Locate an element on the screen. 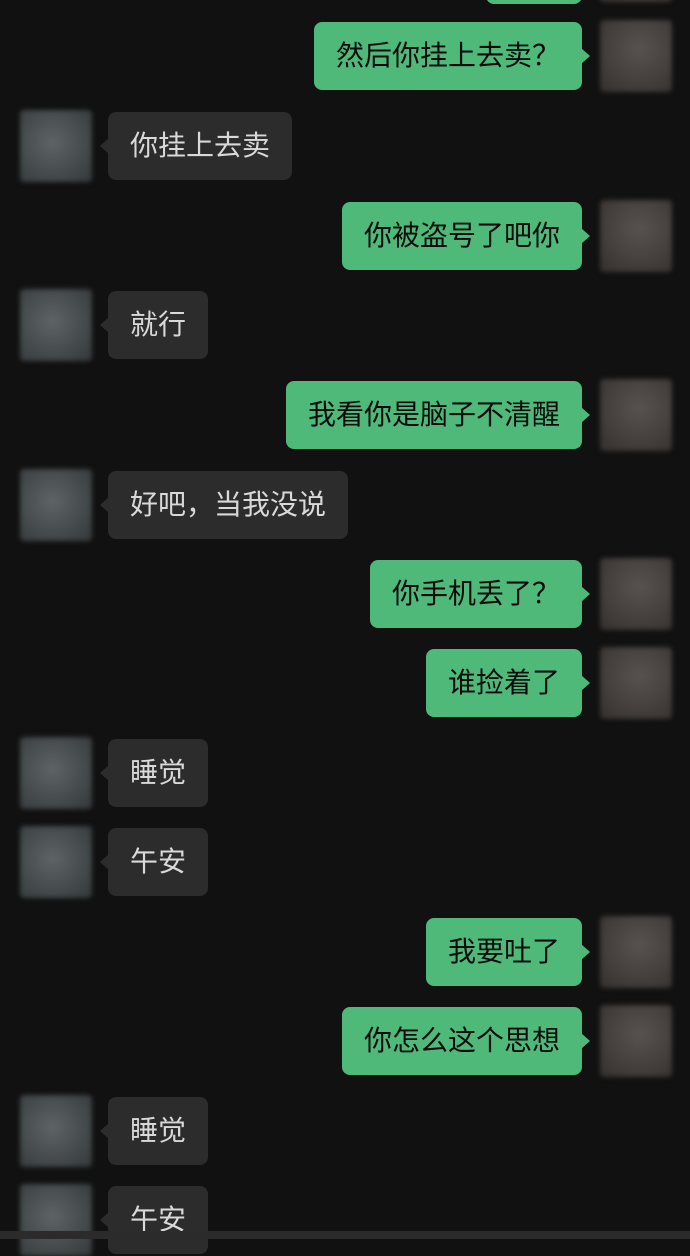 This screenshot has width=690, height=1256. message-bubble: 我要吐了 is located at coordinates (508, 952).